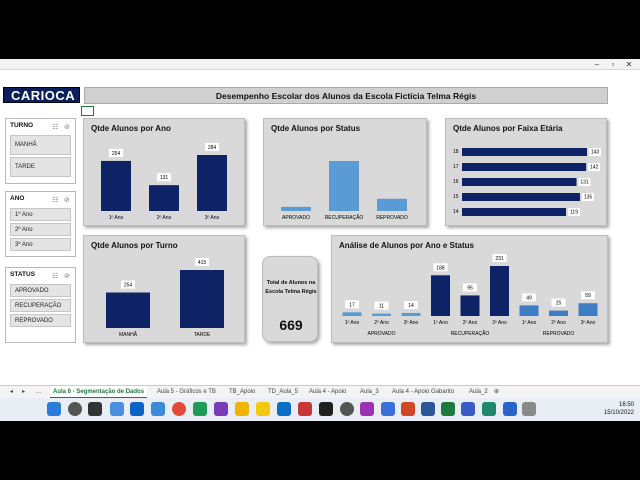 The width and height of the screenshot is (640, 480). I want to click on data-label: 59, so click(588, 296).